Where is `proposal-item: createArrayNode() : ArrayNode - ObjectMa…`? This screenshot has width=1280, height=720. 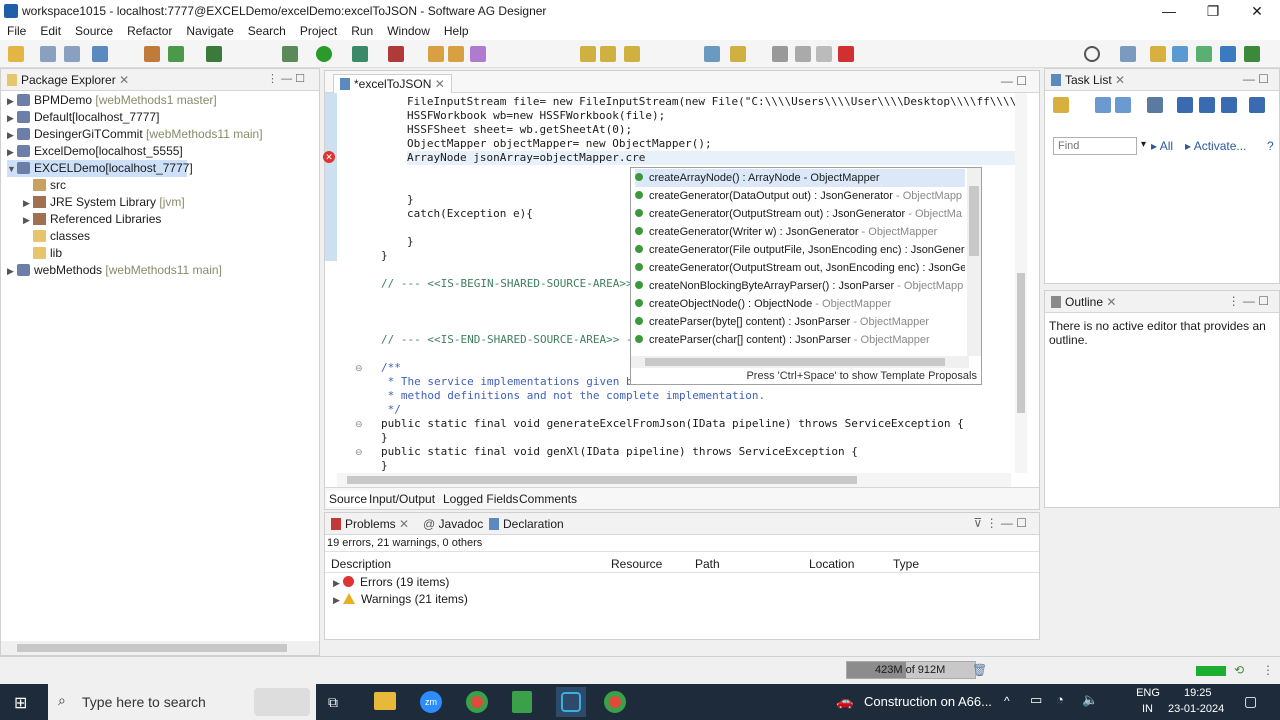
proposal-item: createArrayNode() : ArrayNode - ObjectMa… is located at coordinates (800, 178).